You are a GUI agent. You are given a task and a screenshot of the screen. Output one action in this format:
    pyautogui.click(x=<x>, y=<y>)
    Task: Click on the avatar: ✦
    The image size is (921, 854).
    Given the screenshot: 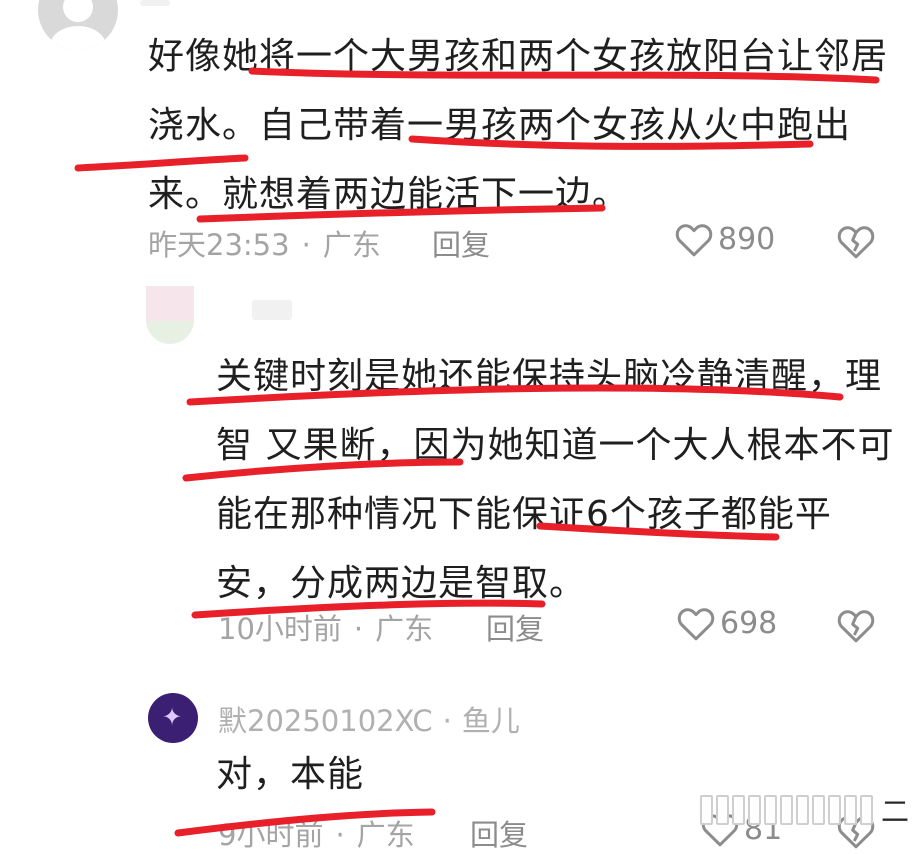 What is the action you would take?
    pyautogui.click(x=173, y=718)
    